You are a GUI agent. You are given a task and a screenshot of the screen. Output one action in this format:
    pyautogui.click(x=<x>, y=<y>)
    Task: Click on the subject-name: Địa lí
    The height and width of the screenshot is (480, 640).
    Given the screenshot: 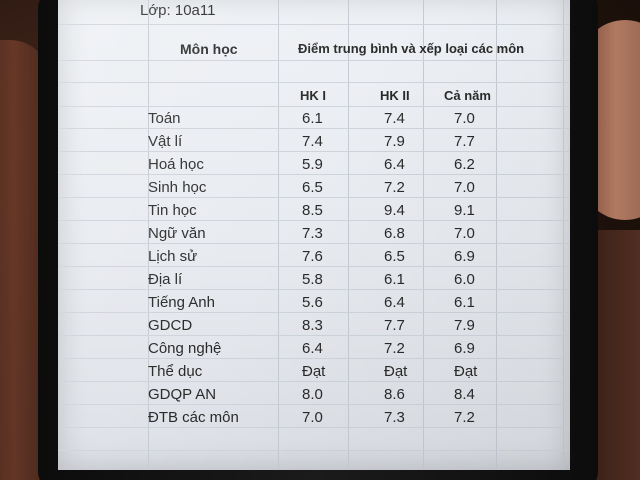 What is the action you would take?
    pyautogui.click(x=165, y=279)
    